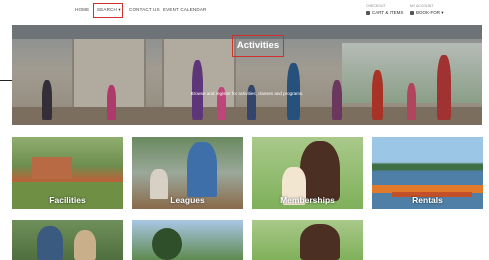 This screenshot has height=260, width=489. What do you see at coordinates (427, 200) in the screenshot?
I see `tile-label-rentals: Rentals` at bounding box center [427, 200].